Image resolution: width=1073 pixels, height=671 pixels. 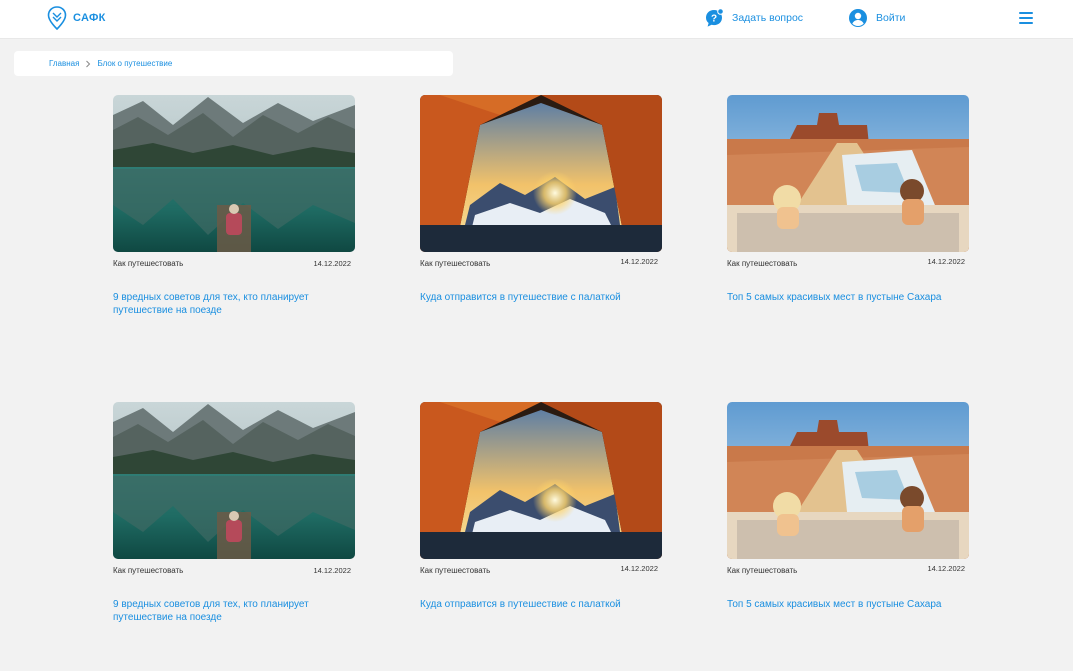 I want to click on ask-question-label: Задать вопрос, so click(x=768, y=18).